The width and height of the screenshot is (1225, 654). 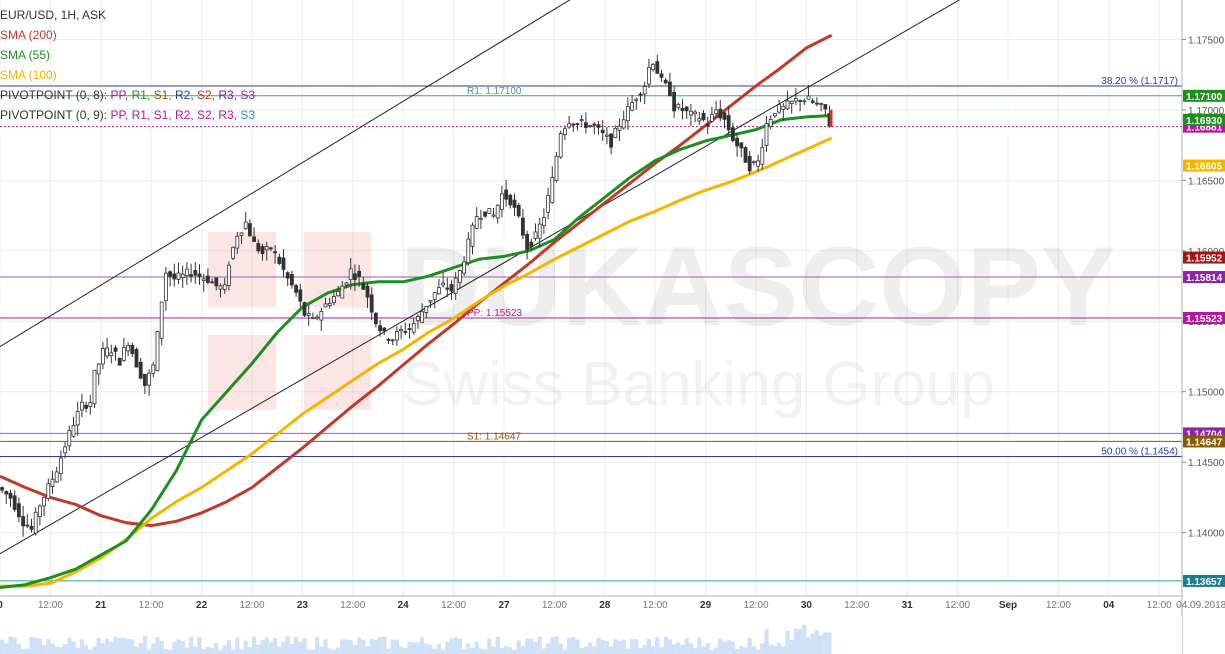 What do you see at coordinates (807, 605) in the screenshot?
I see `x-tick-label: 30` at bounding box center [807, 605].